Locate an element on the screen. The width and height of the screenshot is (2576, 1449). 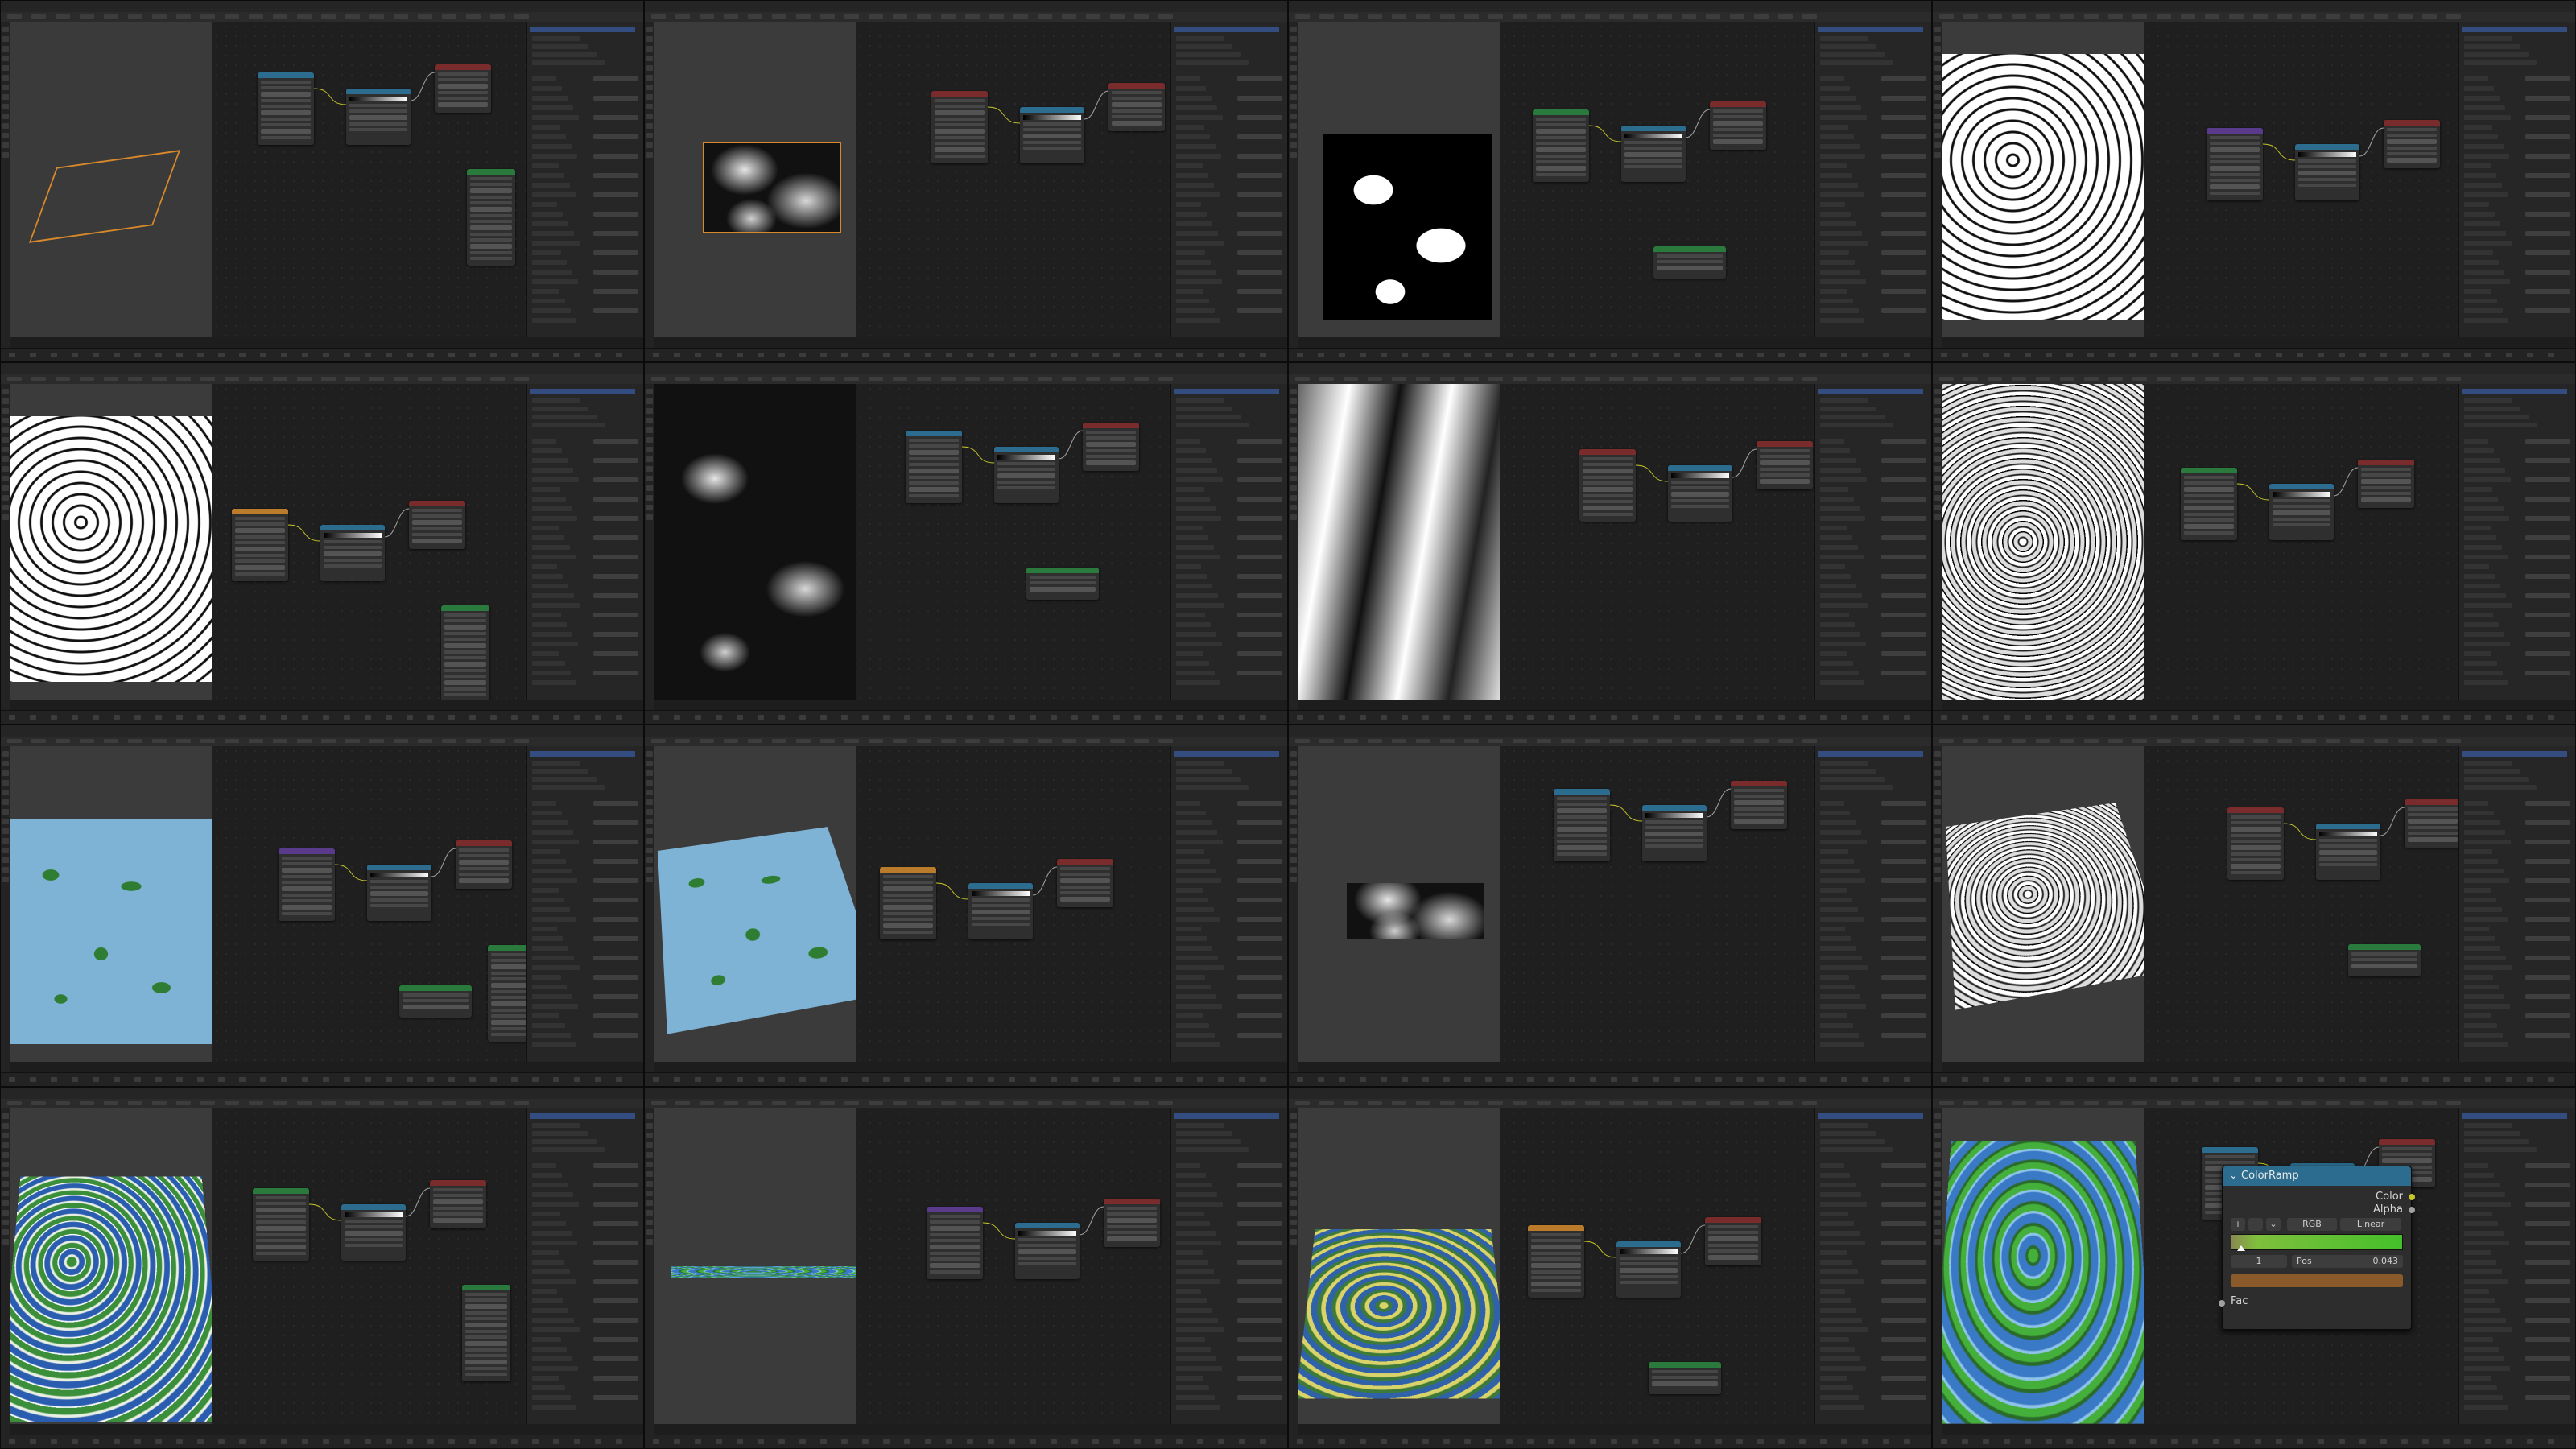
menu-bar is located at coordinates (322, 7).